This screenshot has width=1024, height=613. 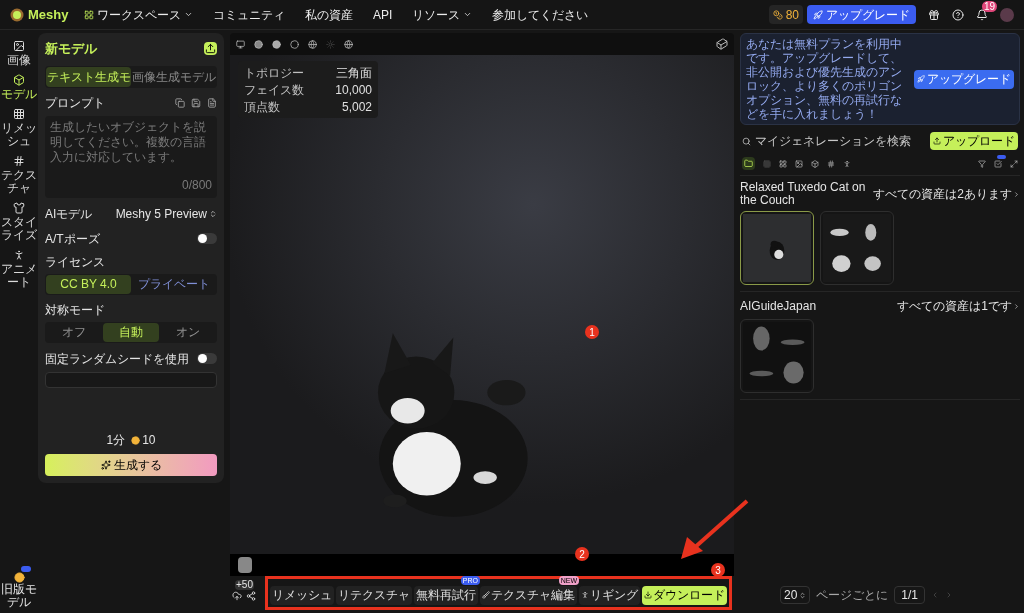 What do you see at coordinates (251, 596) in the screenshot?
I see `share-icon` at bounding box center [251, 596].